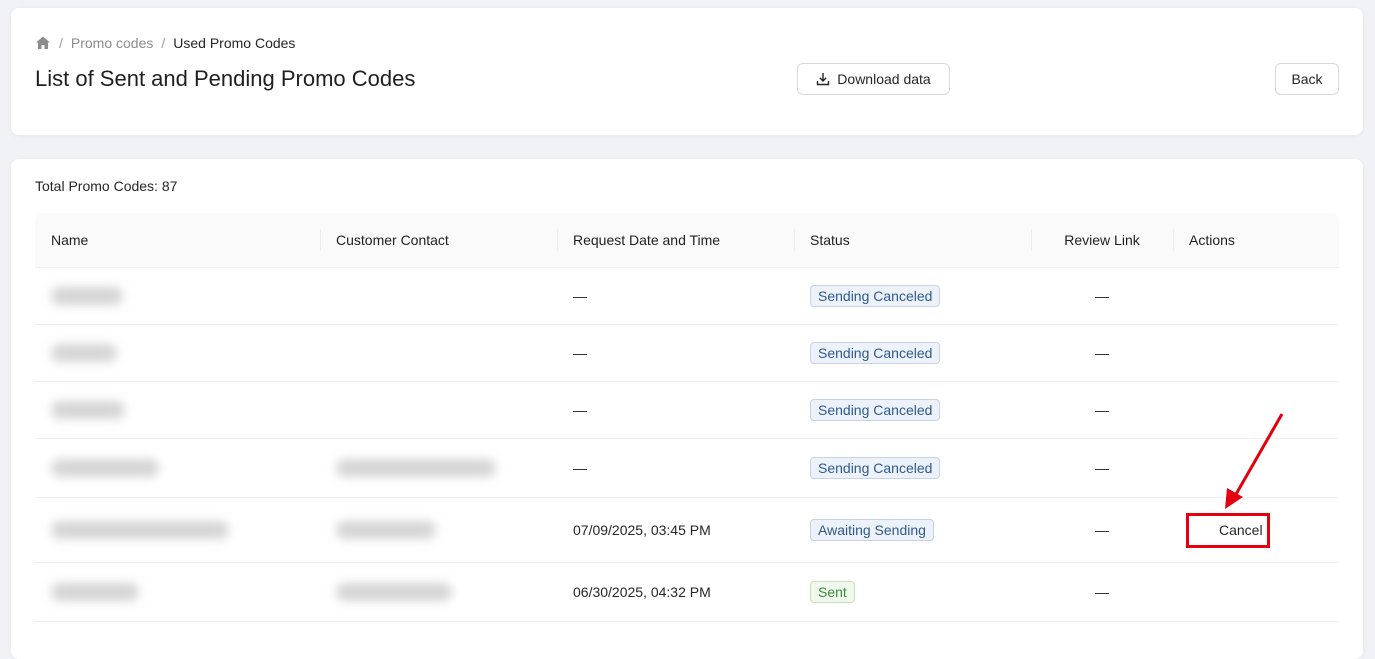 The image size is (1375, 659). I want to click on back-button: Back, so click(1307, 79).